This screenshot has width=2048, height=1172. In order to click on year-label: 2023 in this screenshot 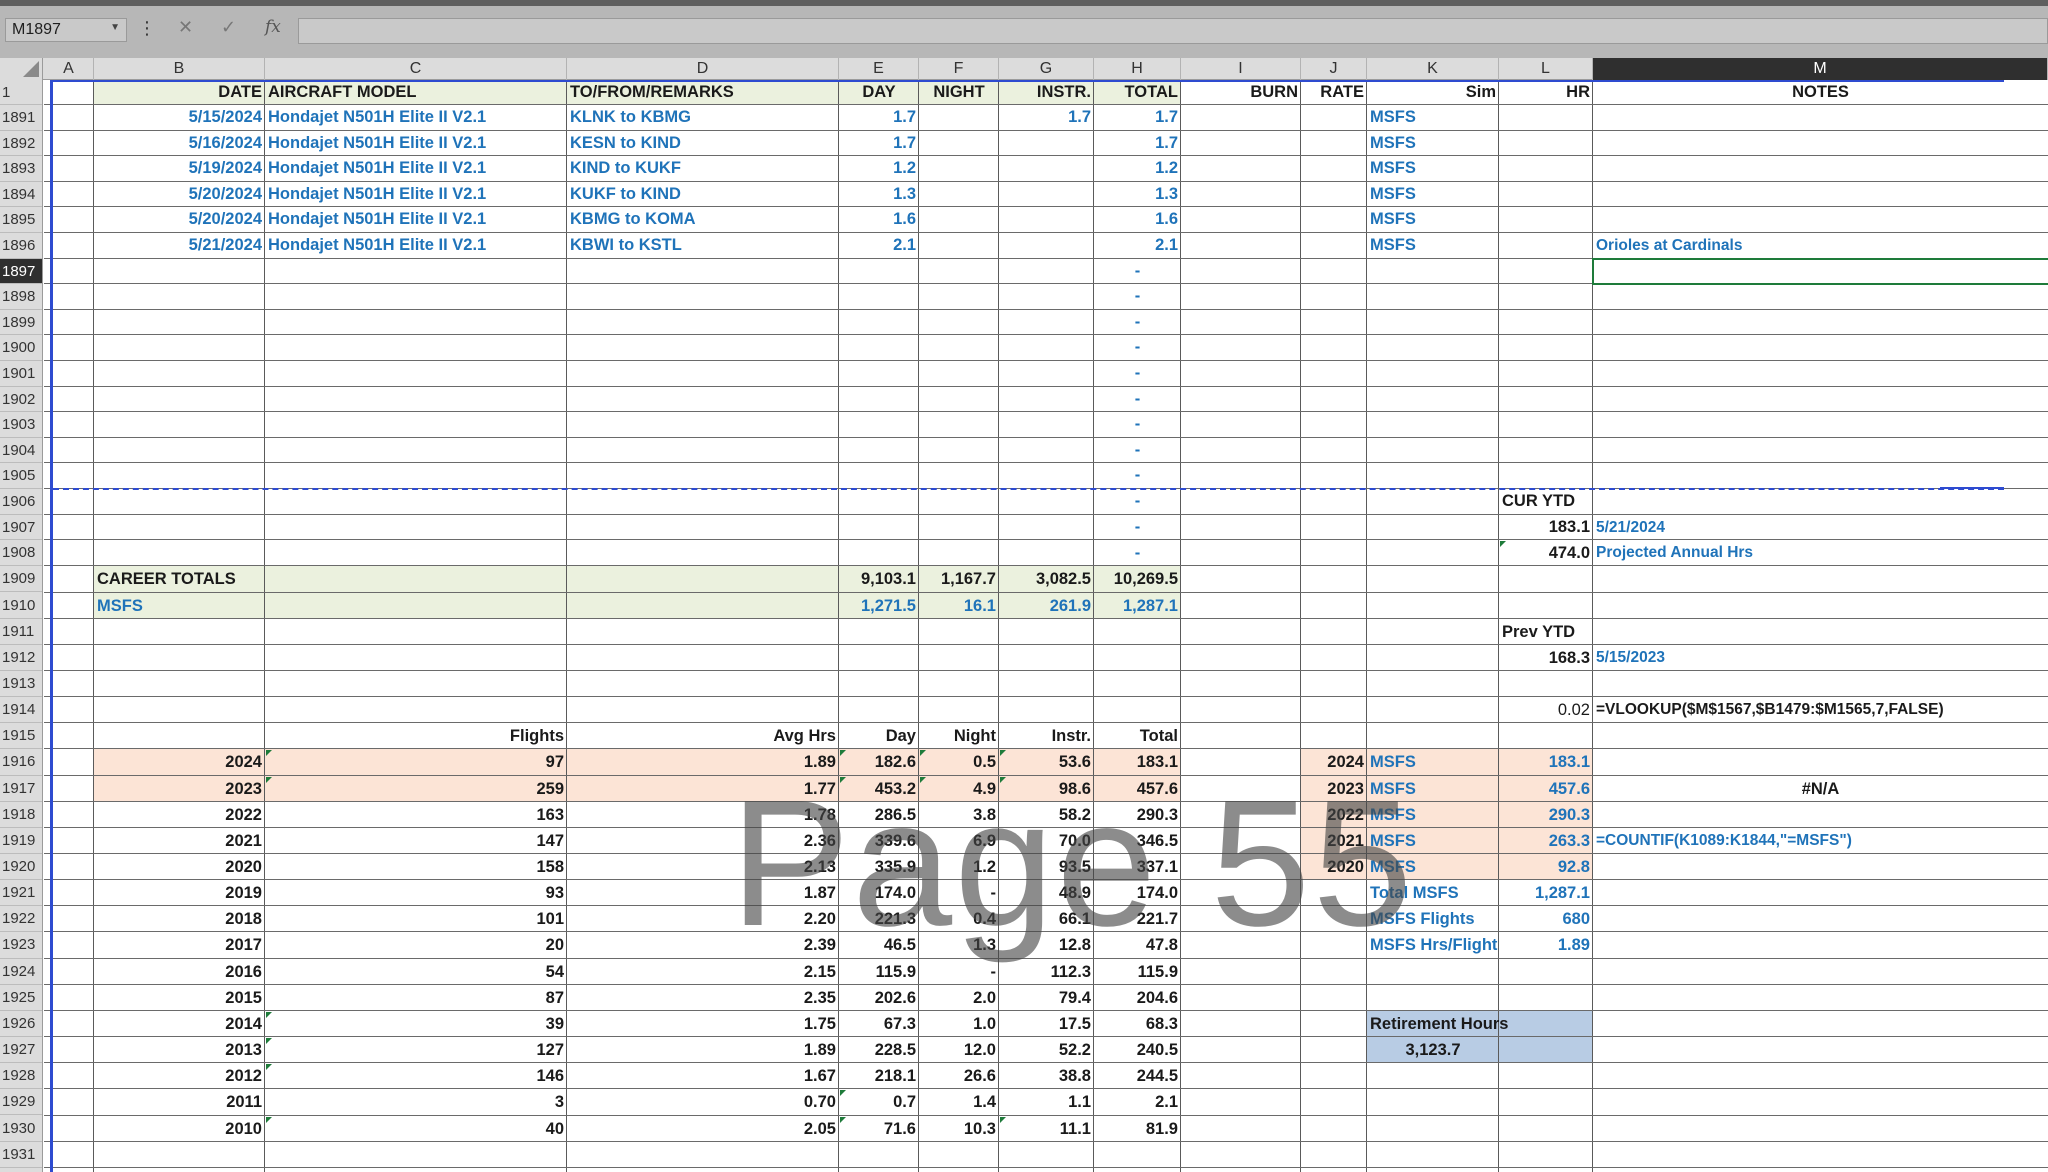, I will do `click(243, 788)`.